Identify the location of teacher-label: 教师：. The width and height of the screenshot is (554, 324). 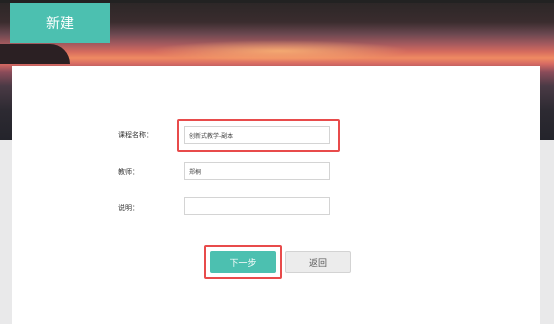
(128, 172).